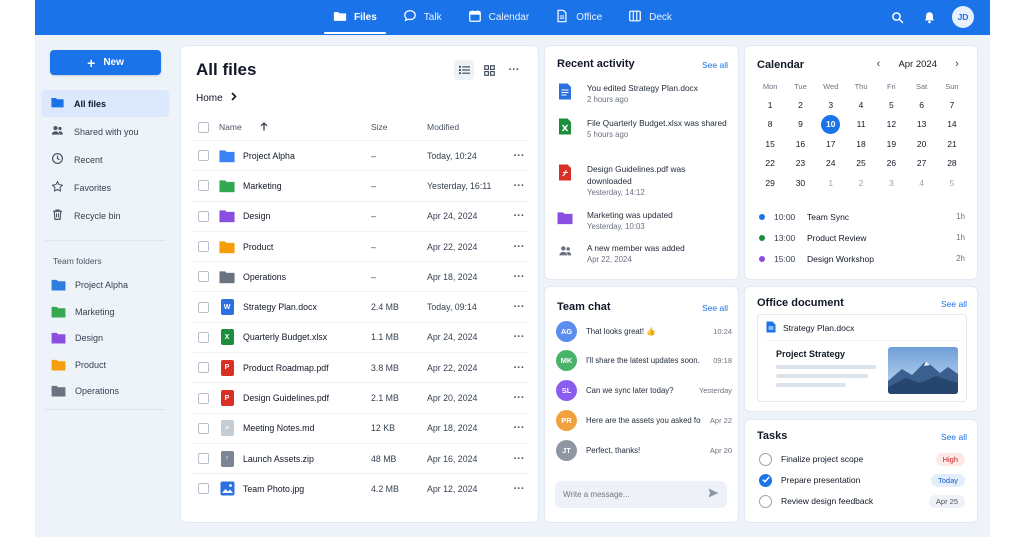 Image resolution: width=1024 pixels, height=537 pixels. I want to click on topnav-files: Files, so click(355, 17).